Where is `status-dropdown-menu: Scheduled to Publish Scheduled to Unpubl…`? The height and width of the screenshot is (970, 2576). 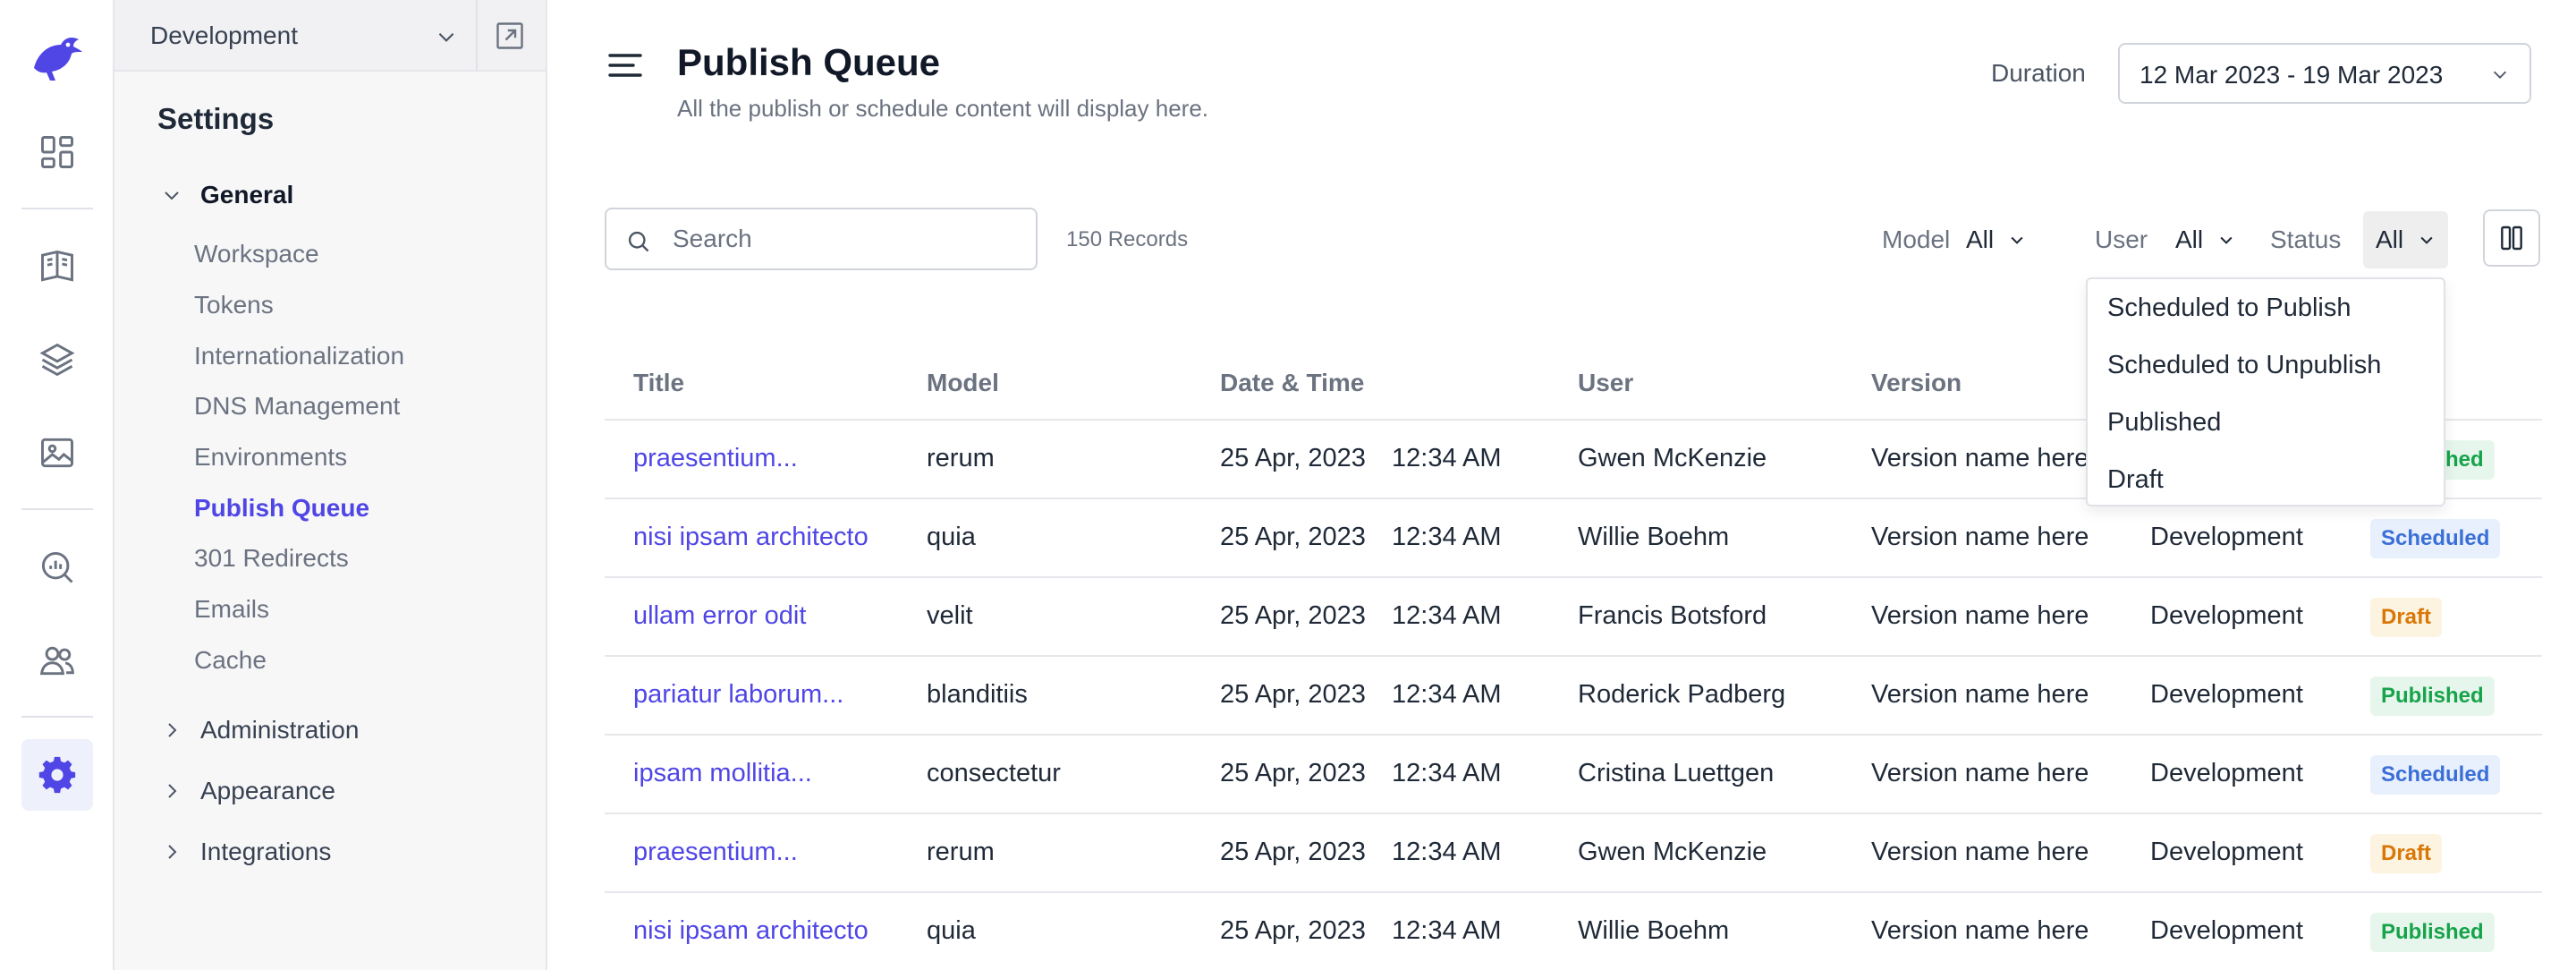
status-dropdown-menu: Scheduled to Publish Scheduled to Unpubl… is located at coordinates (2265, 391).